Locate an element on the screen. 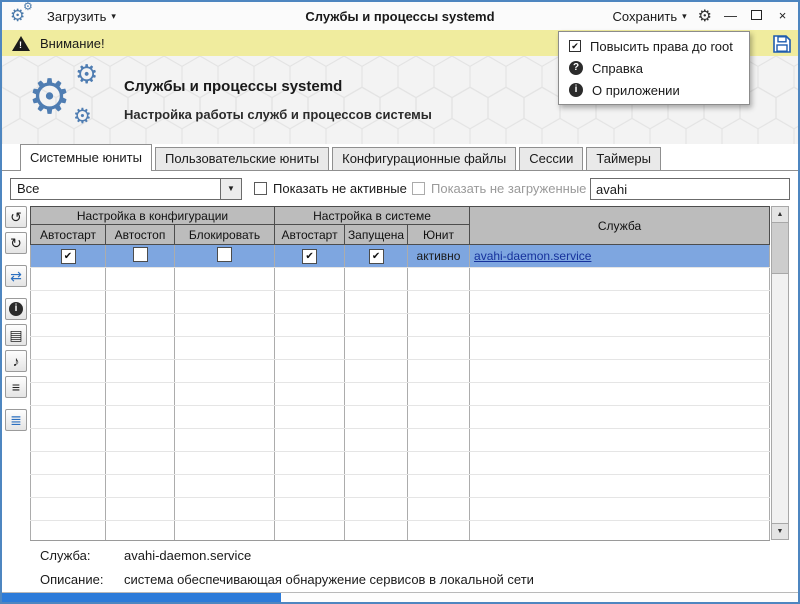  column-header-running: Запущена is located at coordinates (376, 234).